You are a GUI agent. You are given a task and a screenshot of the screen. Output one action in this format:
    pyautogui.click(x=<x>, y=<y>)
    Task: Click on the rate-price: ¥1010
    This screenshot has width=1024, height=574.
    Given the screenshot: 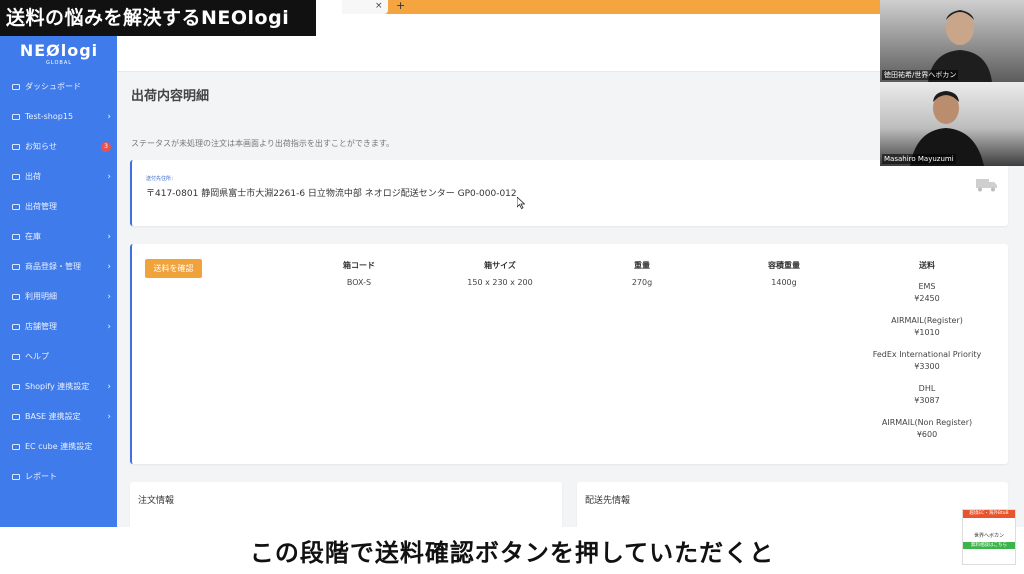 What is the action you would take?
    pyautogui.click(x=927, y=332)
    